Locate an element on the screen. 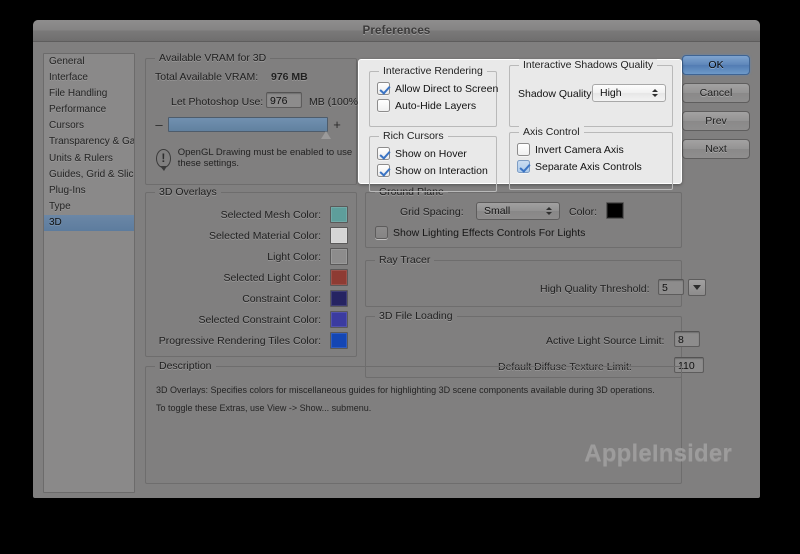 The height and width of the screenshot is (554, 800). sidebar-item-3d: 3D is located at coordinates (89, 223).